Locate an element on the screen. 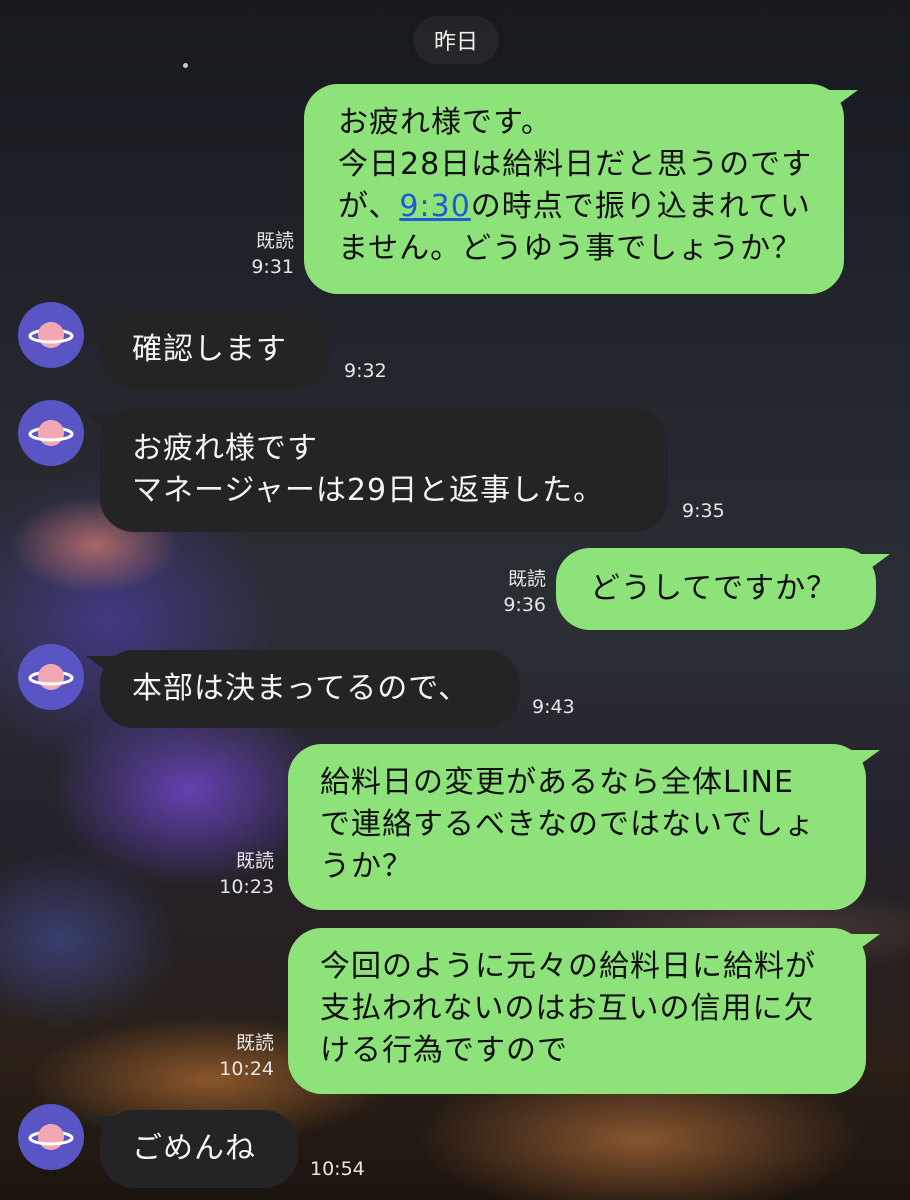  message-text: お疲れ様です。 is located at coordinates (445, 122).